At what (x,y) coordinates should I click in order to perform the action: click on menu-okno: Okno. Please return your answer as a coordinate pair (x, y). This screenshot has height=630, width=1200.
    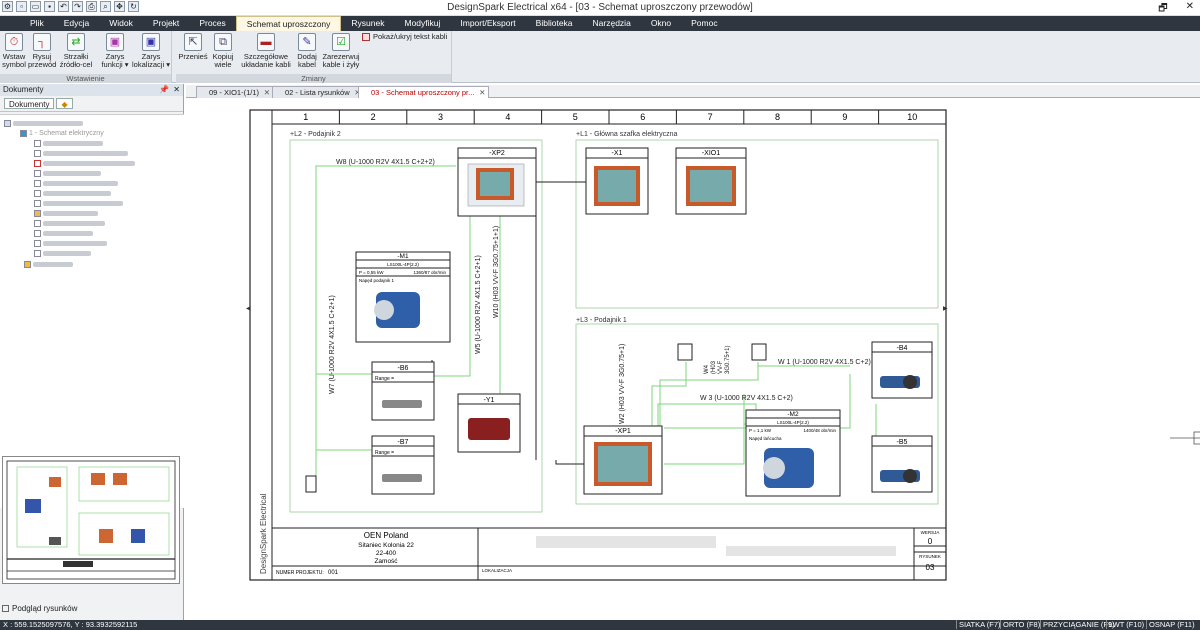
    Looking at the image, I should click on (661, 23).